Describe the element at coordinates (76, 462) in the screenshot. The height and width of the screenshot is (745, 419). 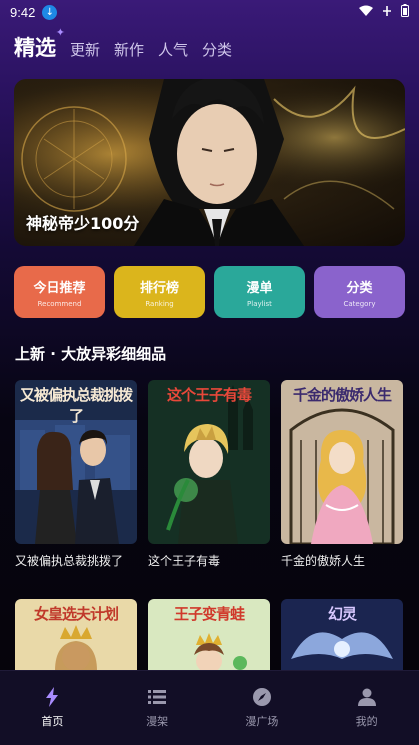
I see `comic-cover: 又被偏执总裁挑拨了` at that location.